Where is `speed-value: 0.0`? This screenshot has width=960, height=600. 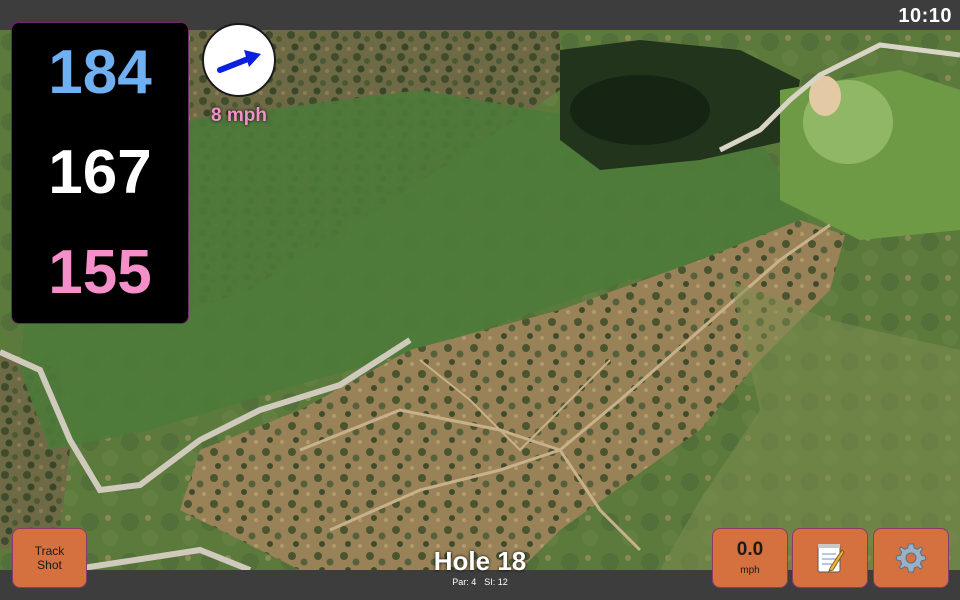 speed-value: 0.0 is located at coordinates (750, 549).